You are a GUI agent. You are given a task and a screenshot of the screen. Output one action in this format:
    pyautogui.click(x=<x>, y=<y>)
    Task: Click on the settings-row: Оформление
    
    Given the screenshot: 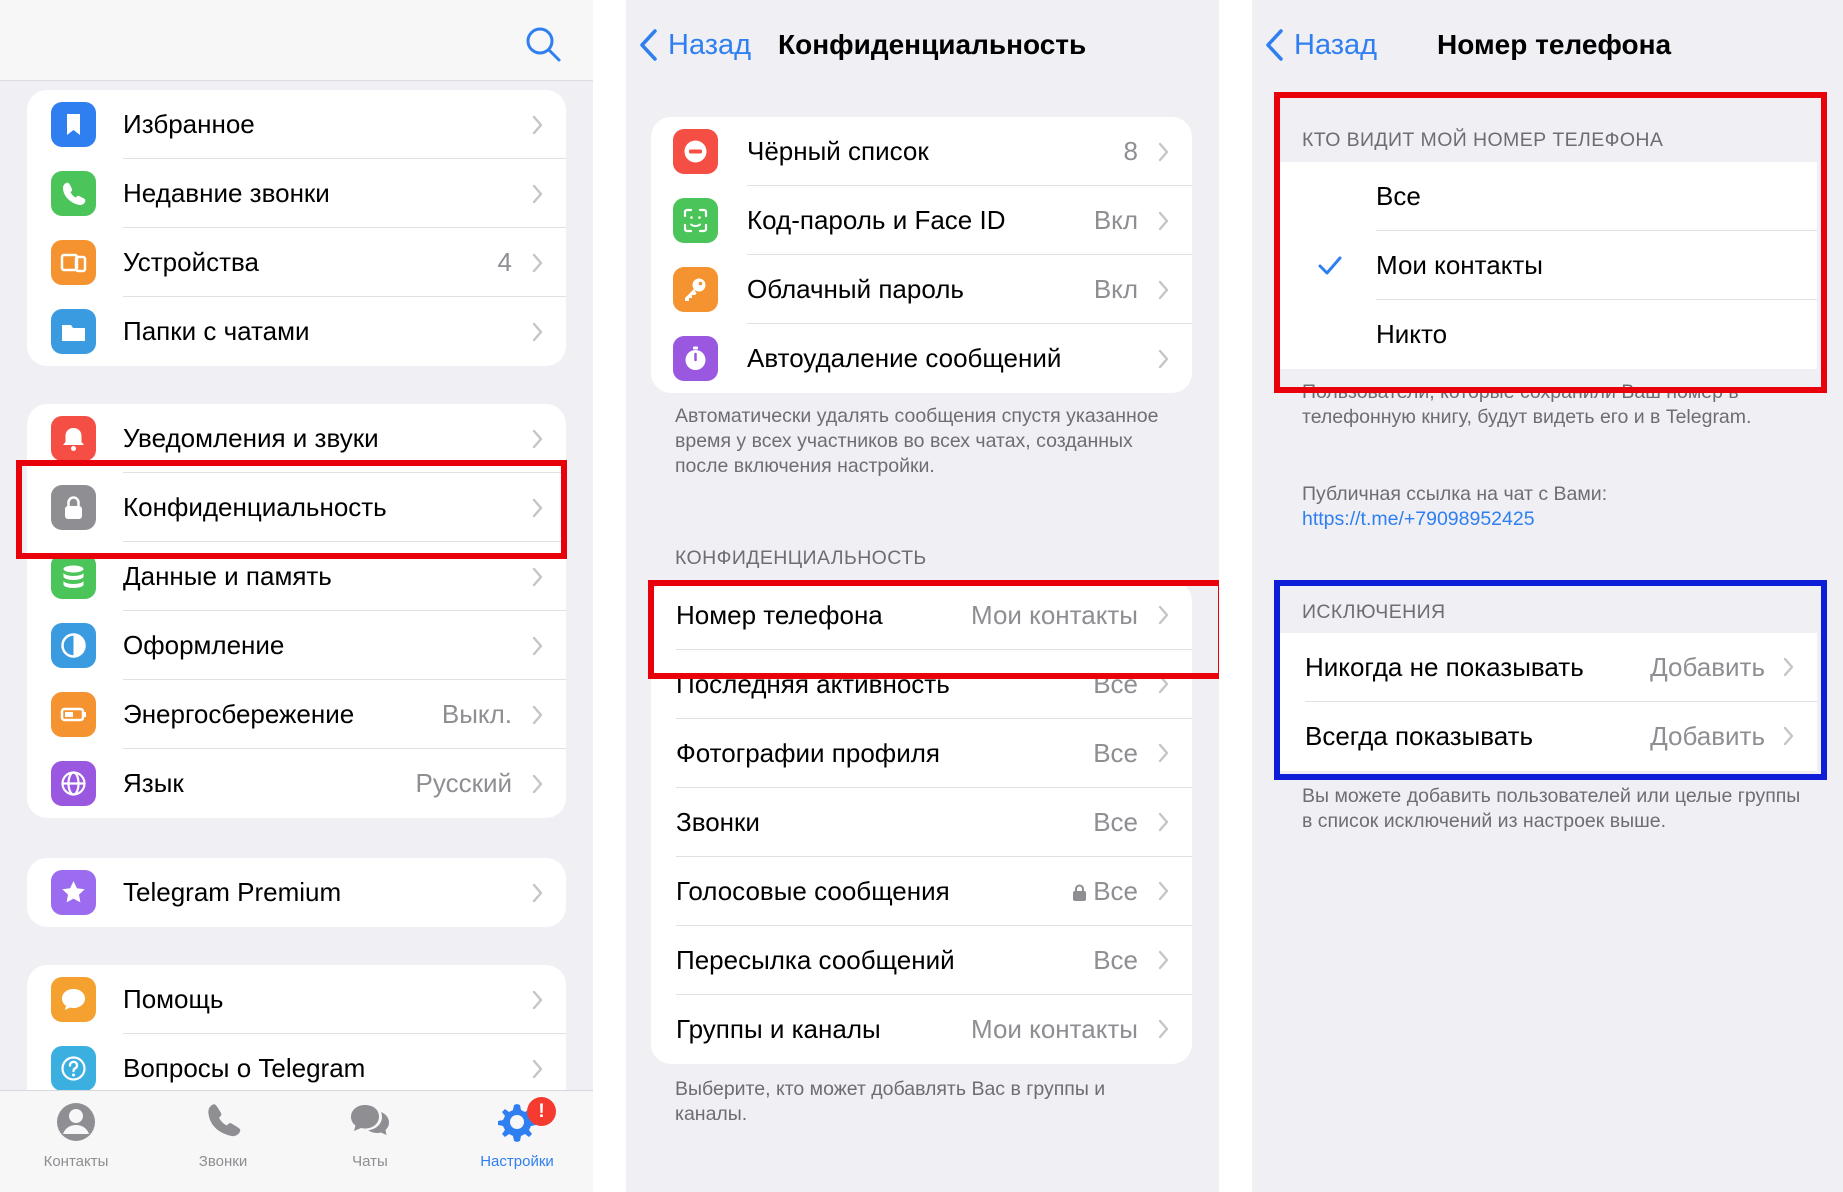 What is the action you would take?
    pyautogui.click(x=296, y=645)
    